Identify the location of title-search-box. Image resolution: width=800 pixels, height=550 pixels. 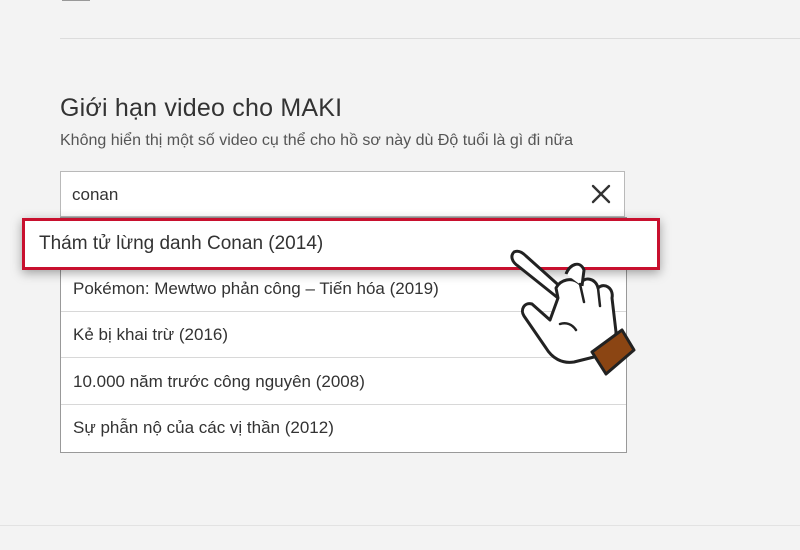
(342, 194).